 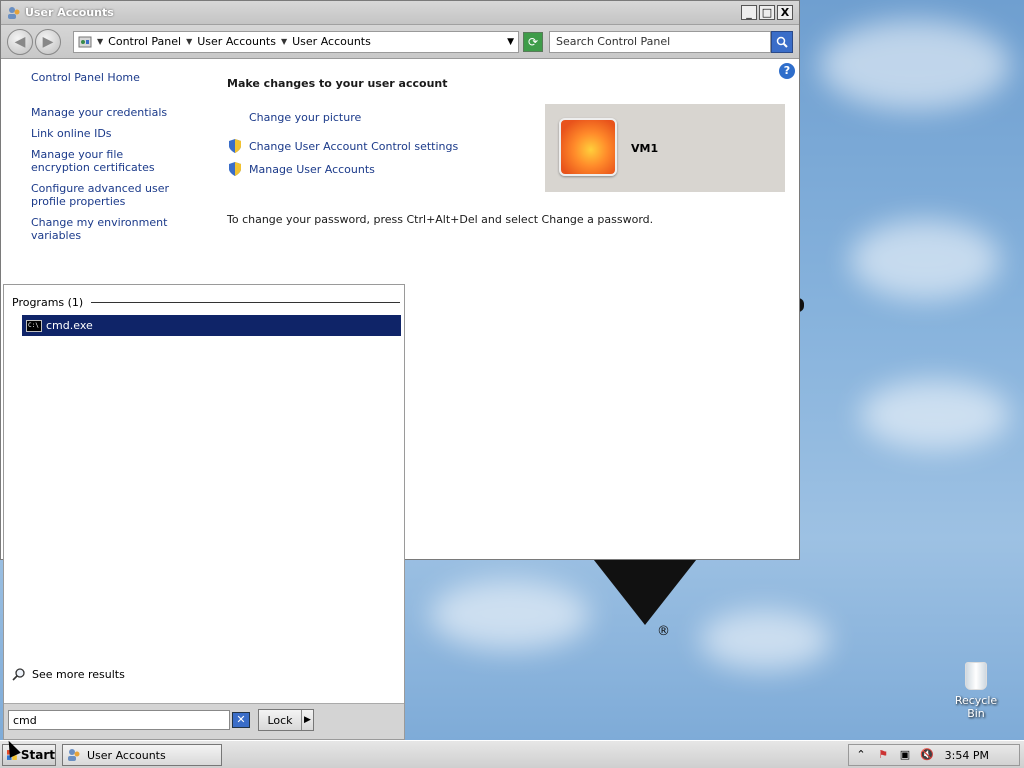 I want to click on title-bar: User Accounts _ □ X, so click(x=400, y=13).